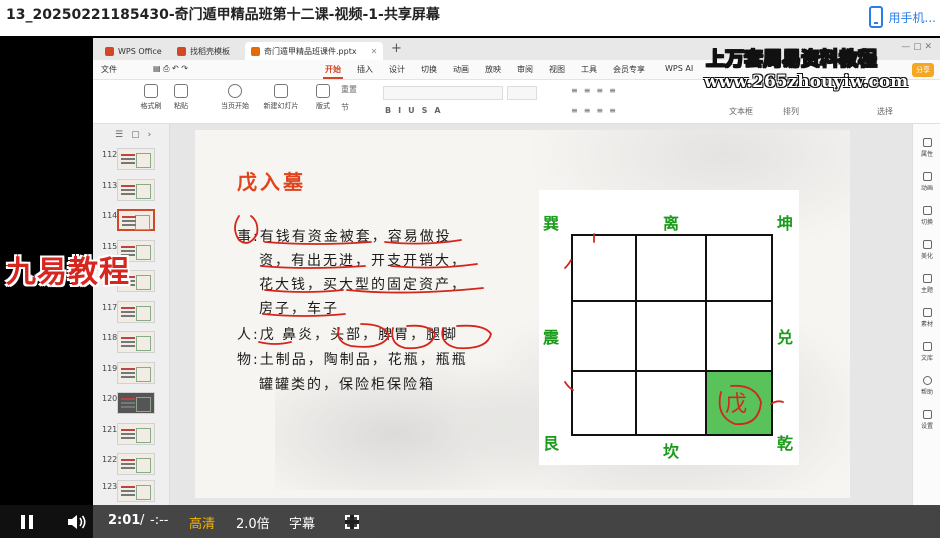 This screenshot has height=538, width=940. Describe the element at coordinates (223, 15) in the screenshot. I see `video-title: 13_20250221185430-奇门遁甲精品班第十二课-视频-1-共享屏幕` at that location.